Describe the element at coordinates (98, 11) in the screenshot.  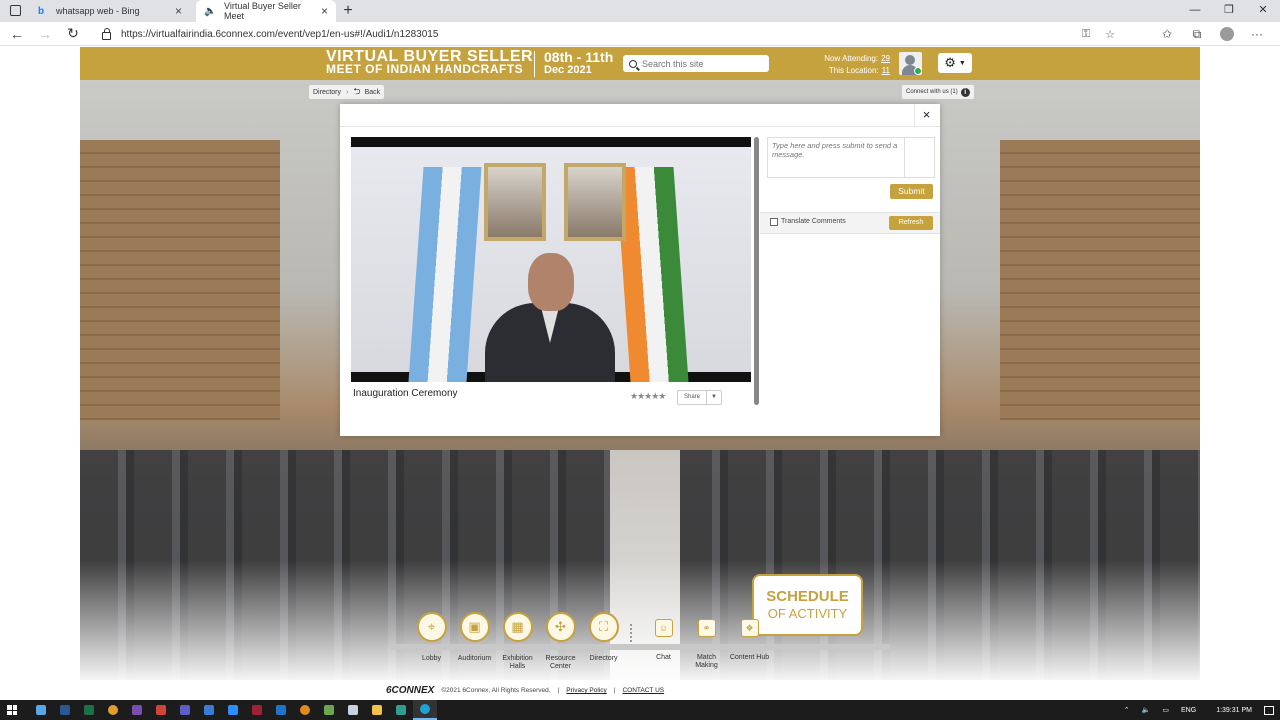
I see `tab-label: whatsapp web - Bing` at that location.